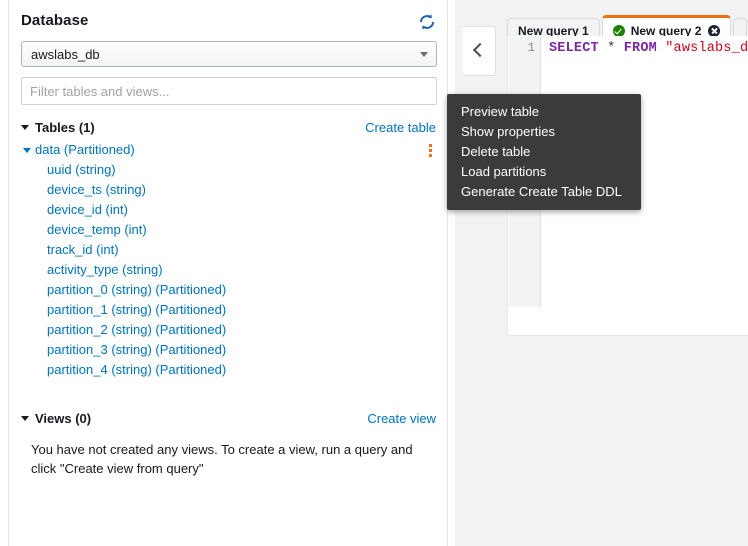  Describe the element at coordinates (706, 48) in the screenshot. I see `sql-string-table: "awslabs_db"` at that location.